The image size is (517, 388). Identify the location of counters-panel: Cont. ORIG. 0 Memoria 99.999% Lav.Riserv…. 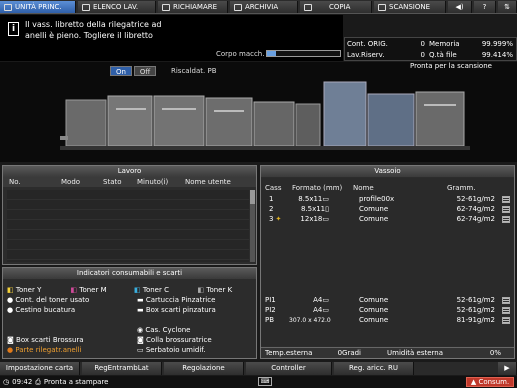
(430, 49).